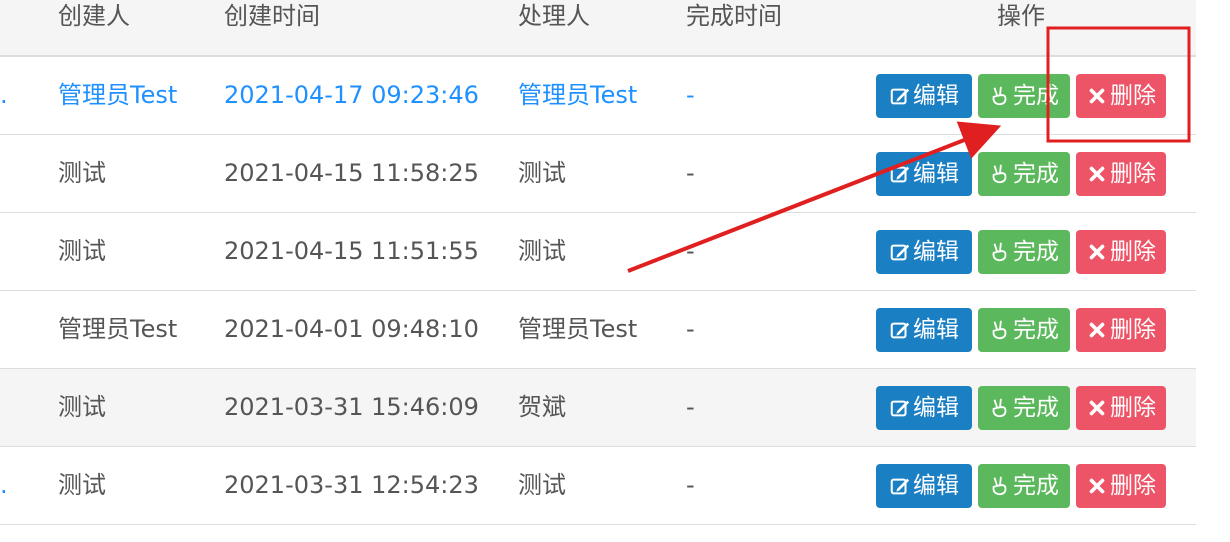  I want to click on table-header: 创建人 创建时间 处理人 完成时间 操作, so click(598, 28).